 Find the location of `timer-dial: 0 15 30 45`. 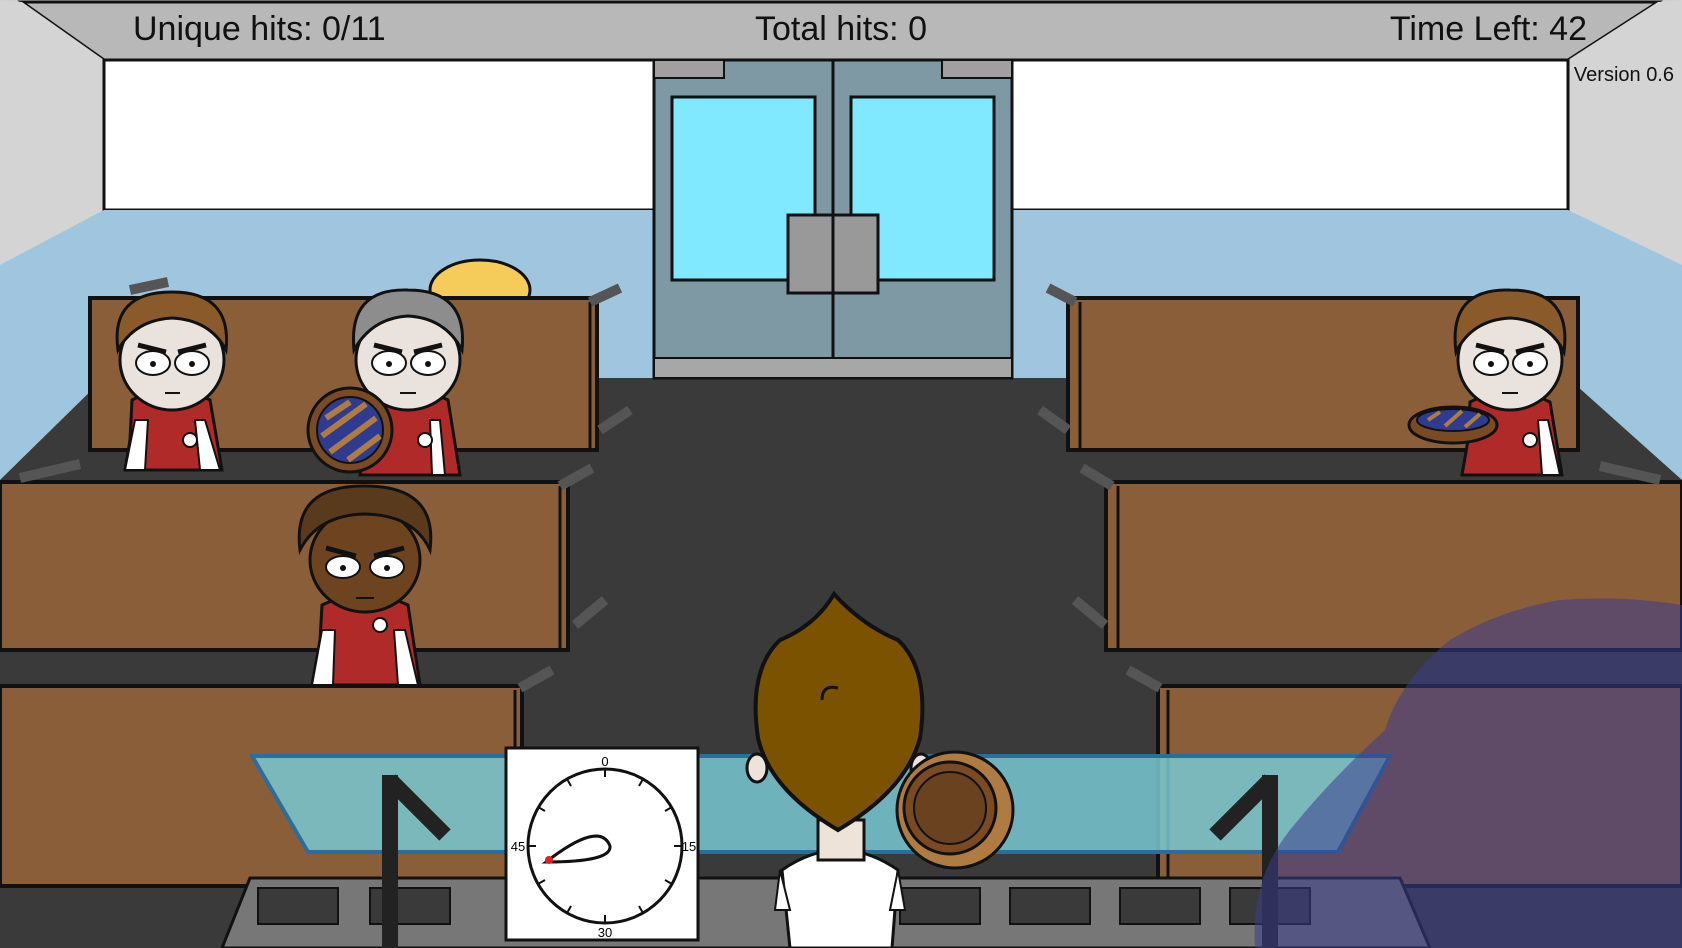

timer-dial: 0 15 30 45 is located at coordinates (602, 844).